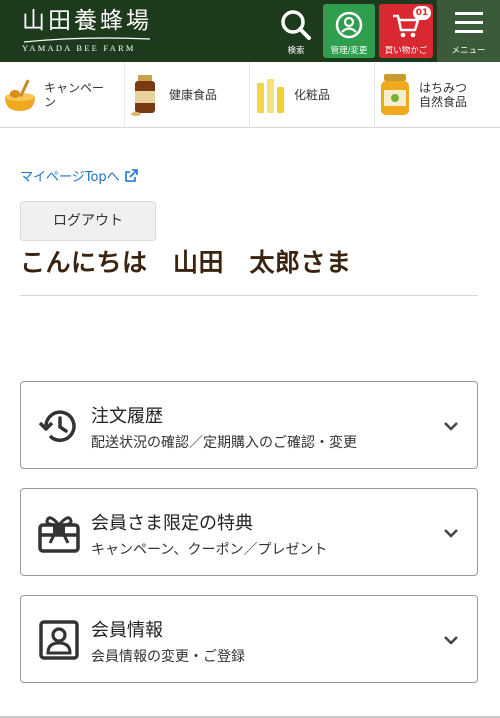 Image resolution: width=500 pixels, height=718 pixels. I want to click on mypage-top-link: マイページTopへ, so click(79, 175).